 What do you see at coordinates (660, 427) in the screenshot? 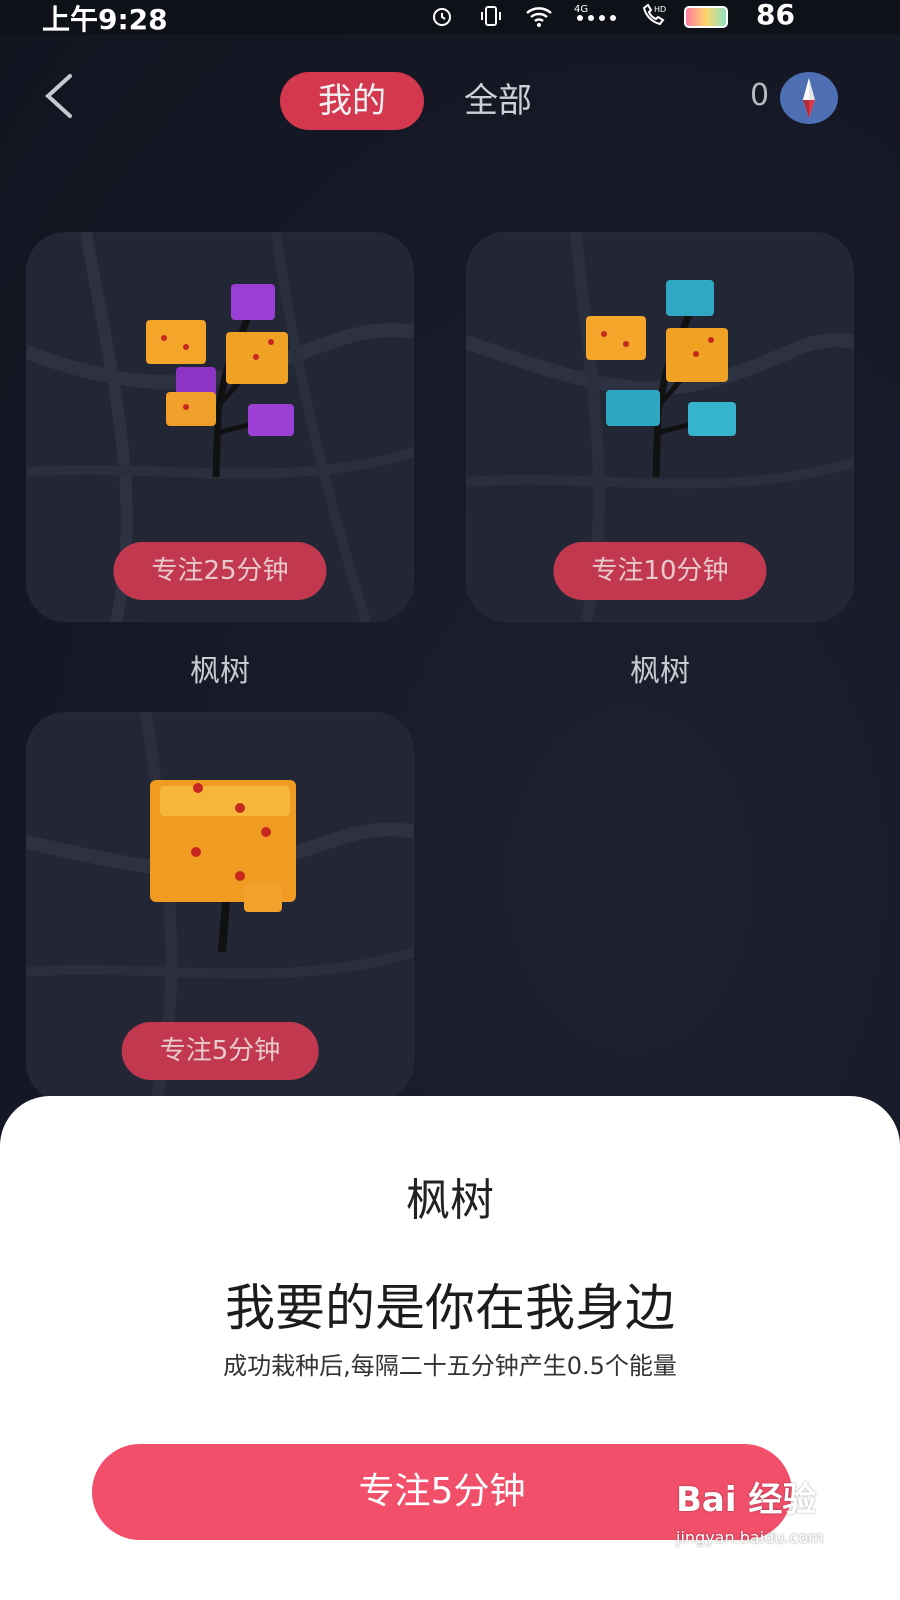
I see `tree-card: 专注10分钟` at bounding box center [660, 427].